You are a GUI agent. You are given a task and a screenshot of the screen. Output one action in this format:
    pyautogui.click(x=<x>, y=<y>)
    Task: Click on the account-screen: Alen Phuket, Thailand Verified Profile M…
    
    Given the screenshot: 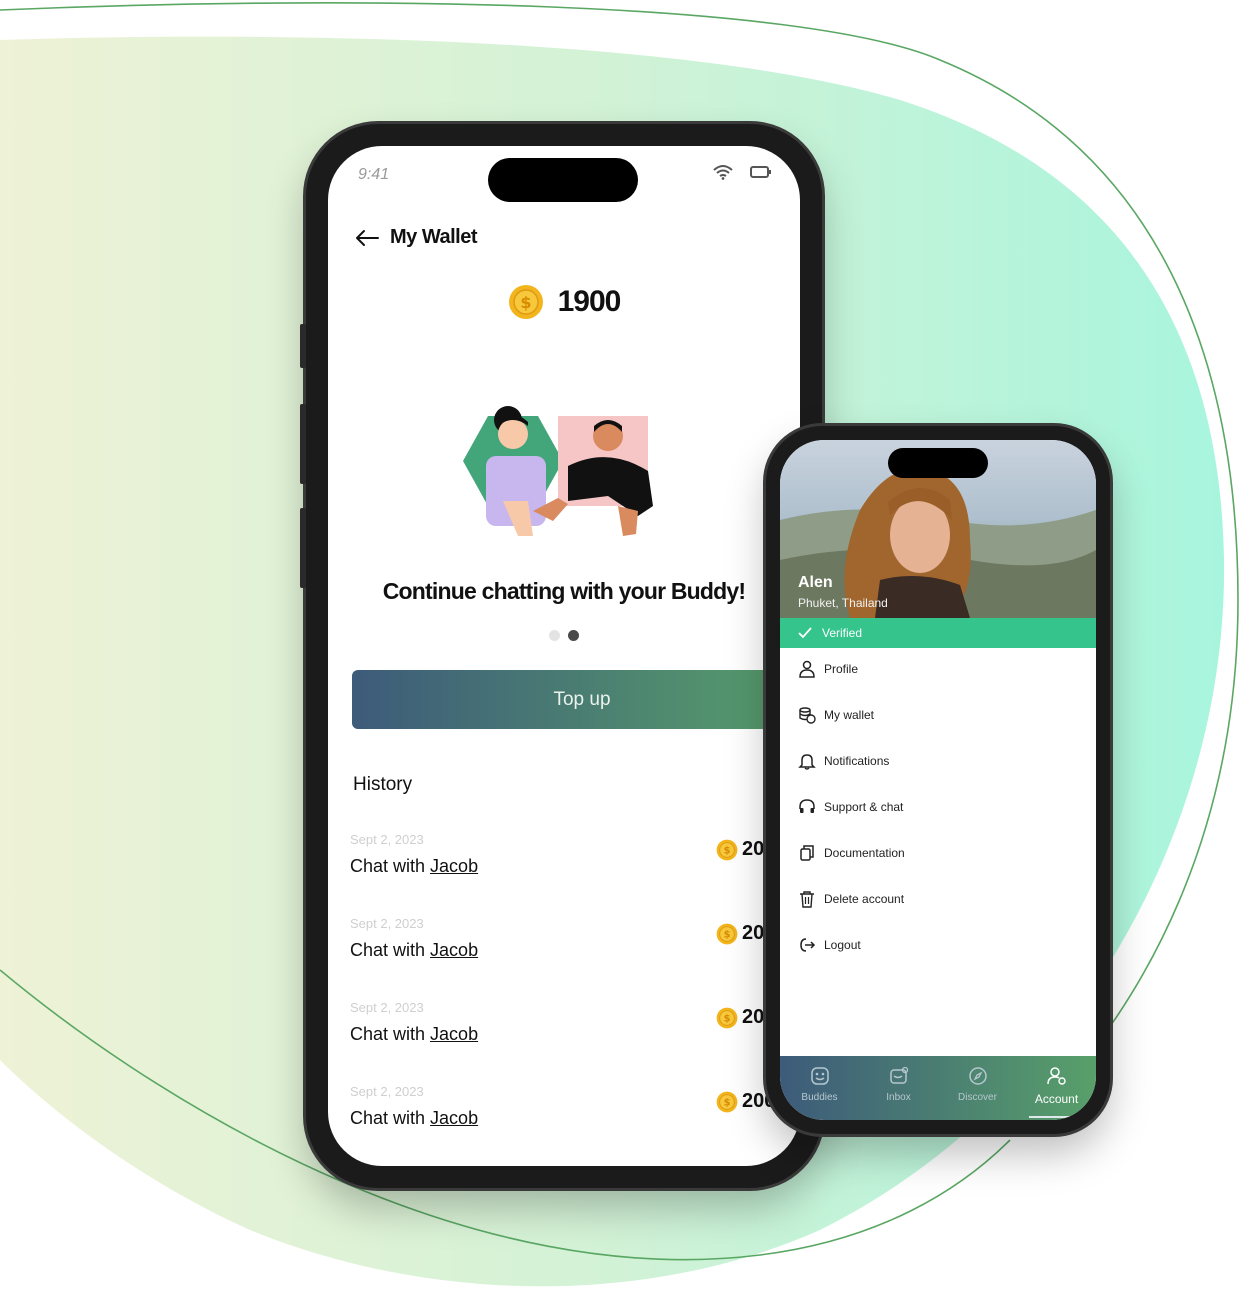 What is the action you would take?
    pyautogui.click(x=938, y=780)
    